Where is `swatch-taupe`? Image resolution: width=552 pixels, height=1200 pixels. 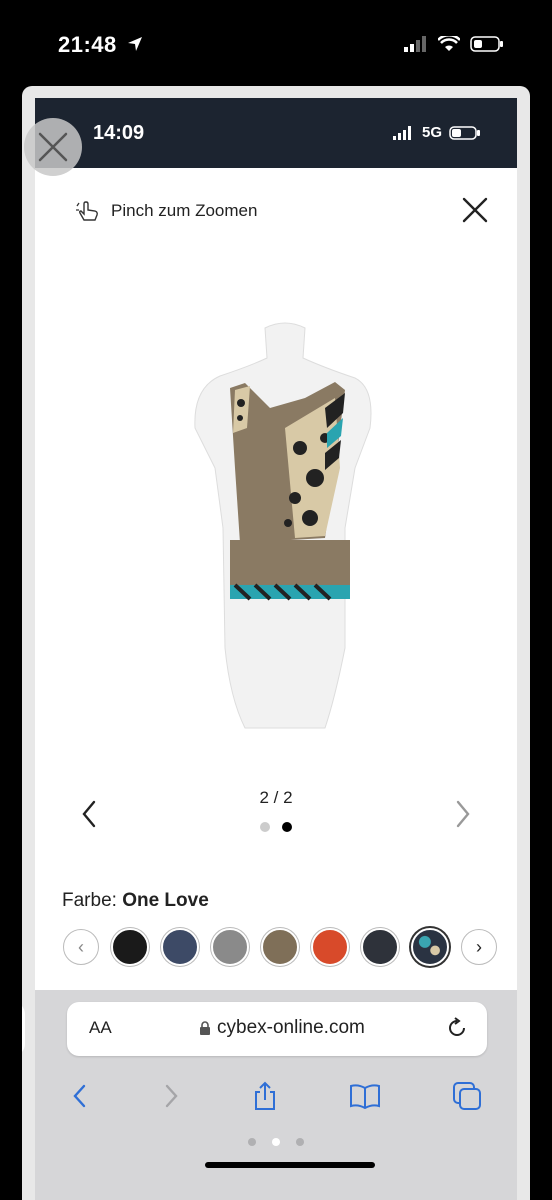
swatch-taupe is located at coordinates (280, 947).